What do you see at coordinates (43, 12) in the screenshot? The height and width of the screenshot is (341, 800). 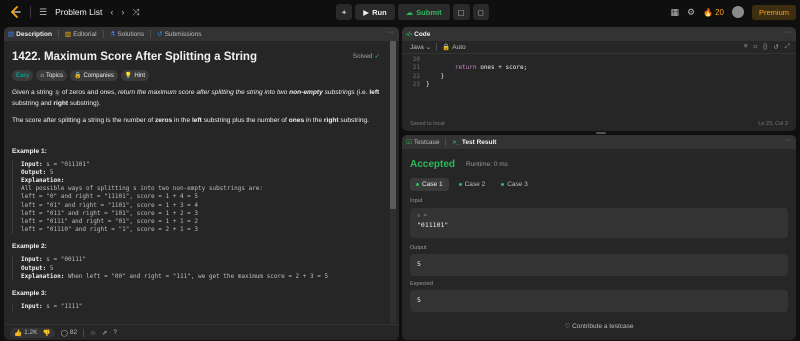 I see `problem-list-icon: ☰` at bounding box center [43, 12].